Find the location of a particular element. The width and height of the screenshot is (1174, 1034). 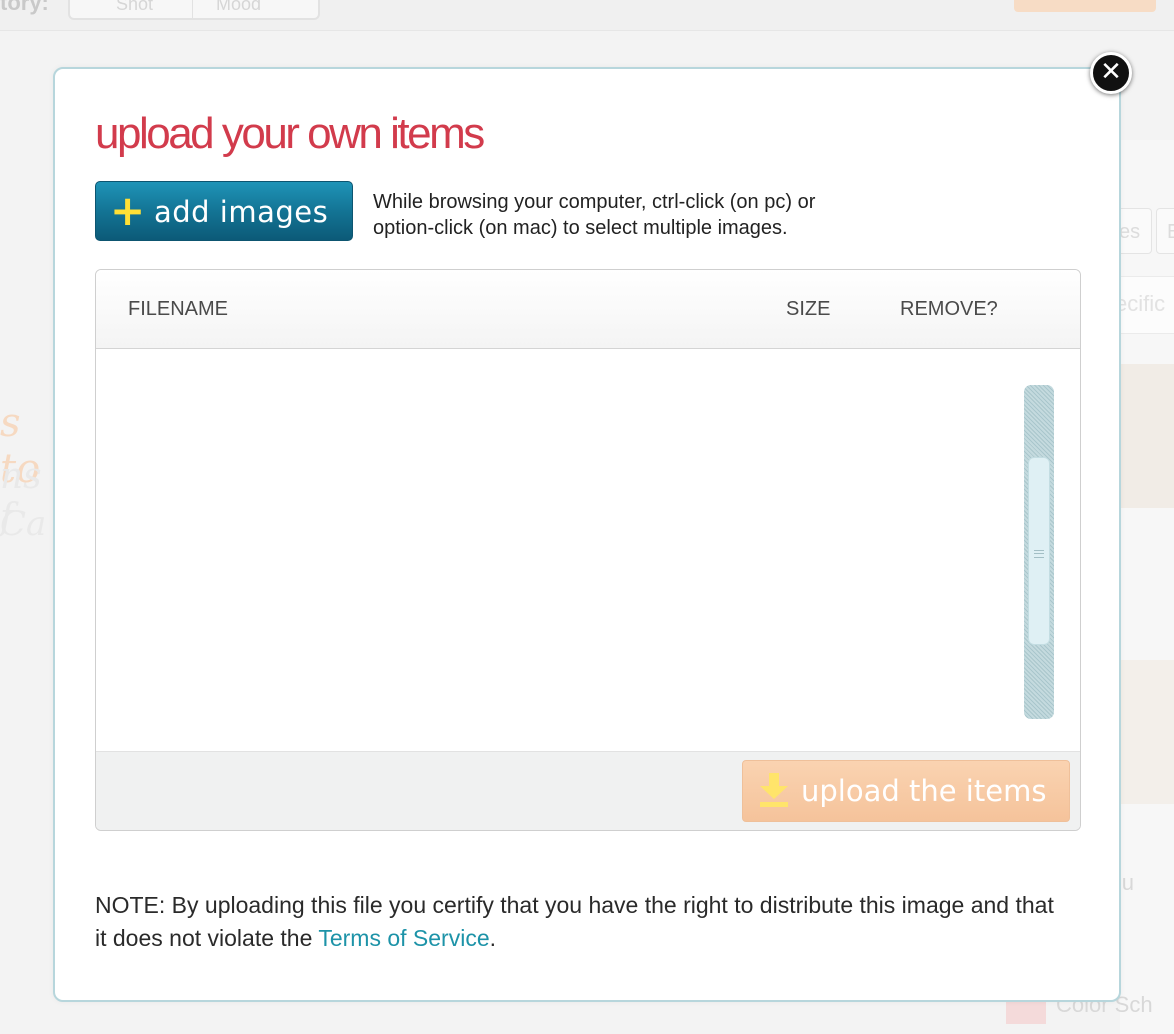

scrollbar-thumb is located at coordinates (1039, 551).